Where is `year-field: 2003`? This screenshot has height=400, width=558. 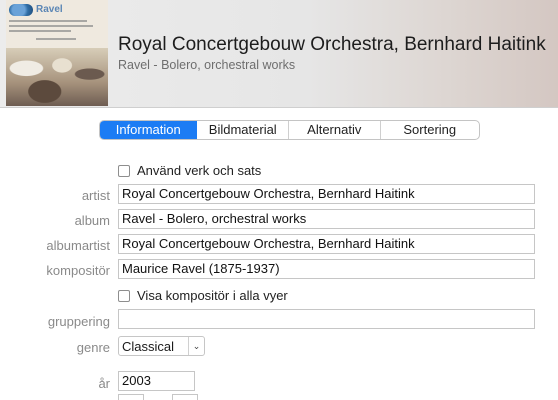 year-field: 2003 is located at coordinates (156, 381).